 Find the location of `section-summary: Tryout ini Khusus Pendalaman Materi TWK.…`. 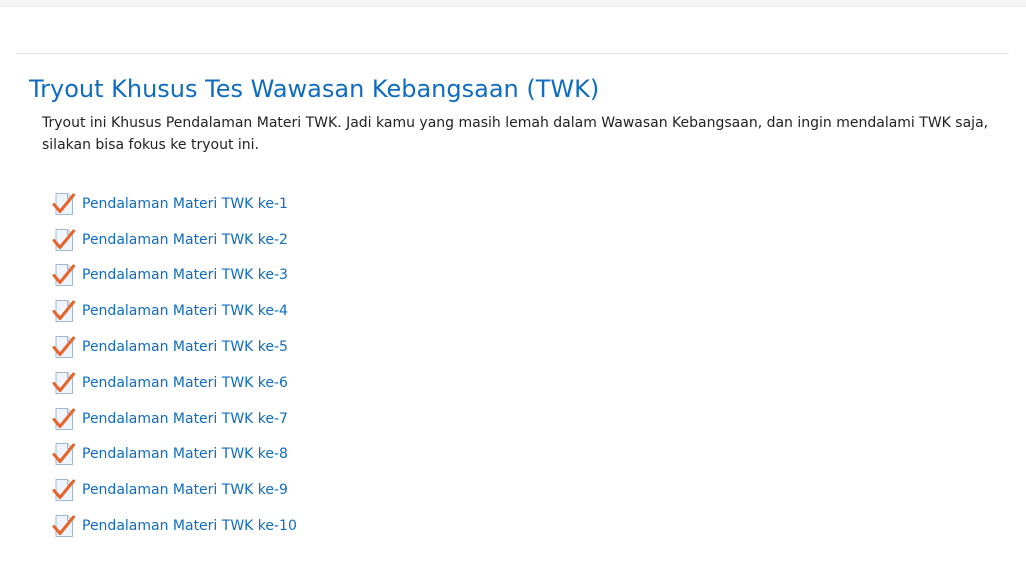

section-summary: Tryout ini Khusus Pendalaman Materi TWK.… is located at coordinates (515, 134).